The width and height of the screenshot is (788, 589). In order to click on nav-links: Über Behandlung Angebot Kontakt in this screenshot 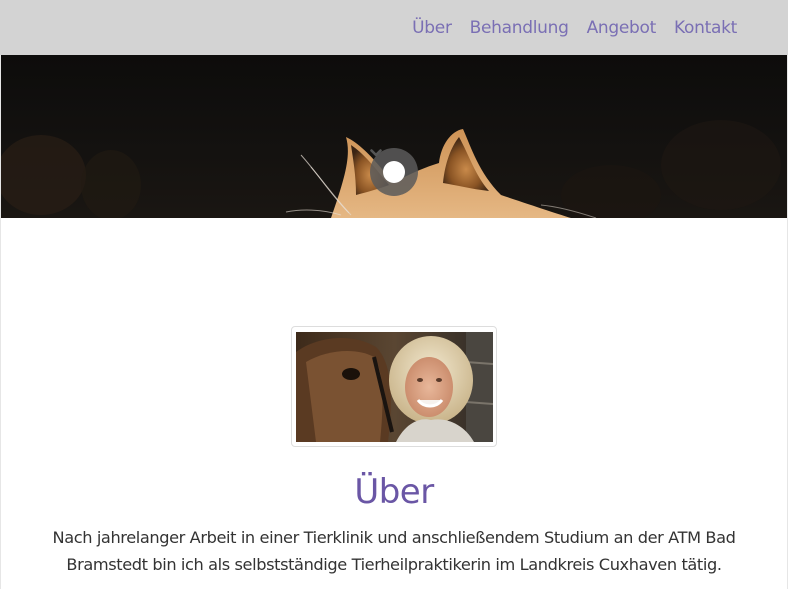, I will do `click(600, 28)`.